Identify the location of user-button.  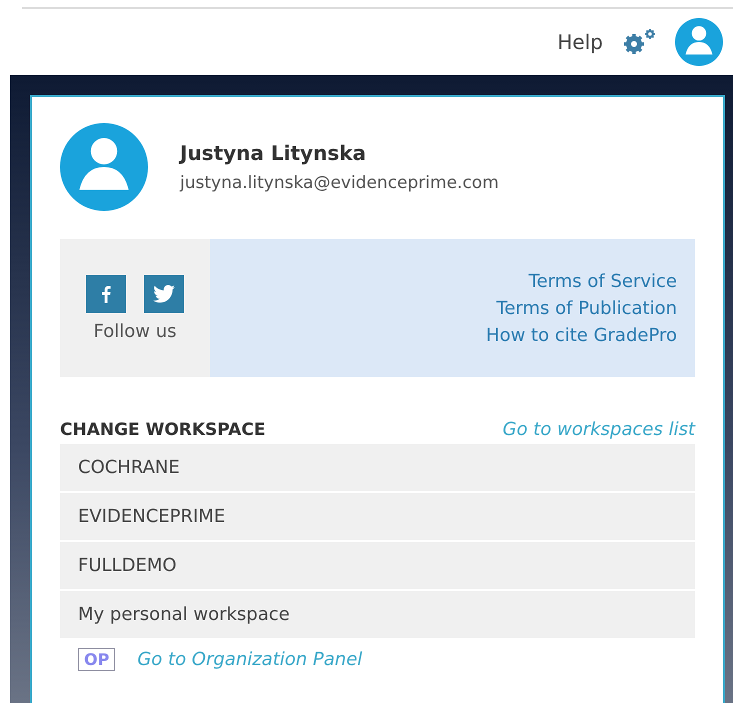
(699, 42).